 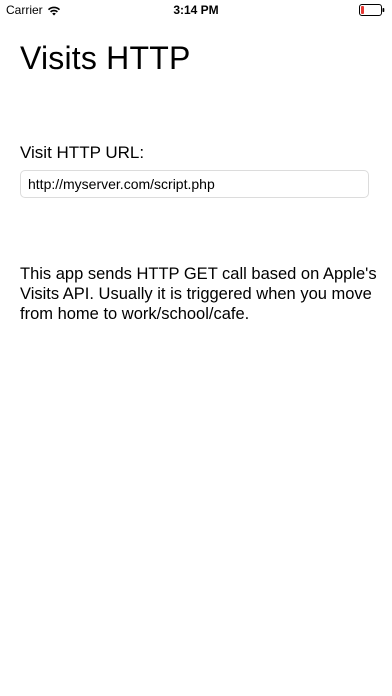 I want to click on page-title: Visits HTTP, so click(x=105, y=58).